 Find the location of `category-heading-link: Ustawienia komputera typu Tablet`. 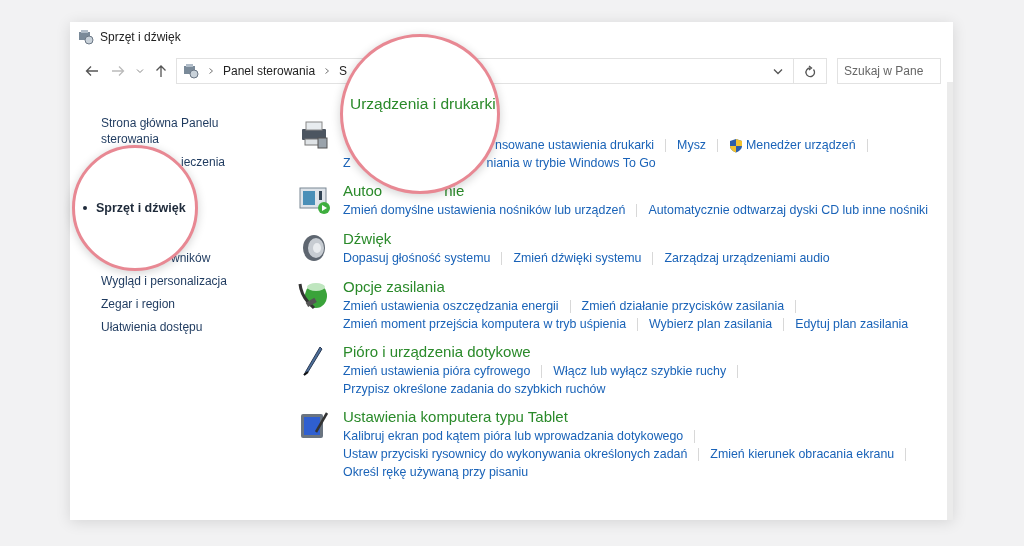

category-heading-link: Ustawienia komputera typu Tablet is located at coordinates (455, 416).